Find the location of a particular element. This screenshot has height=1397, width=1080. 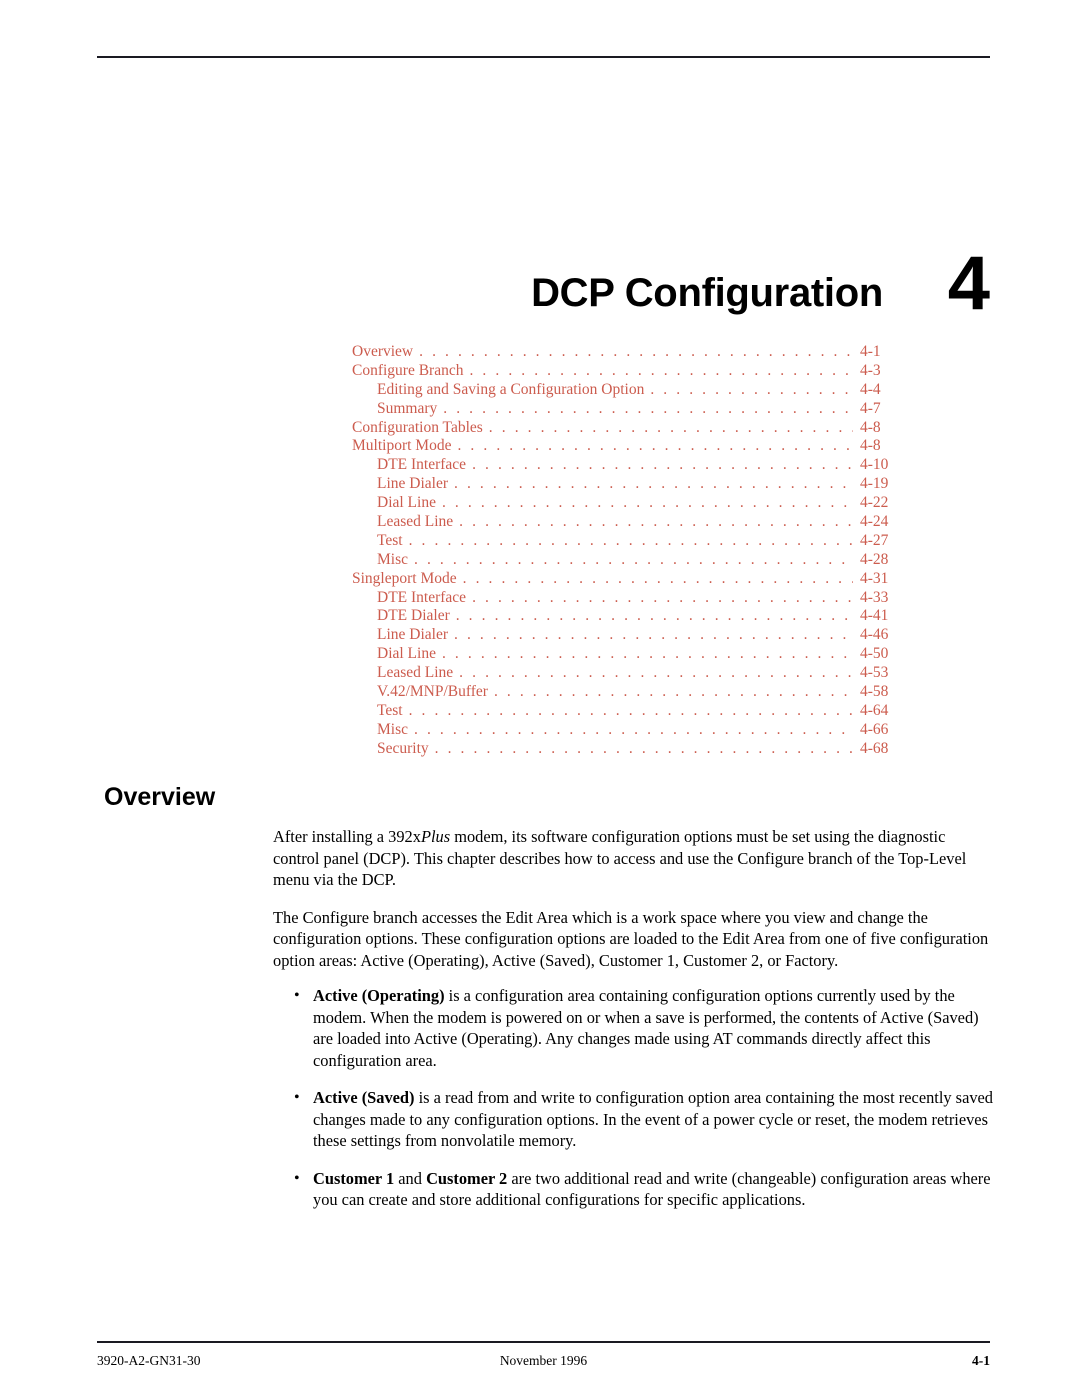

toc-entry-page: 4-50 is located at coordinates (874, 654).